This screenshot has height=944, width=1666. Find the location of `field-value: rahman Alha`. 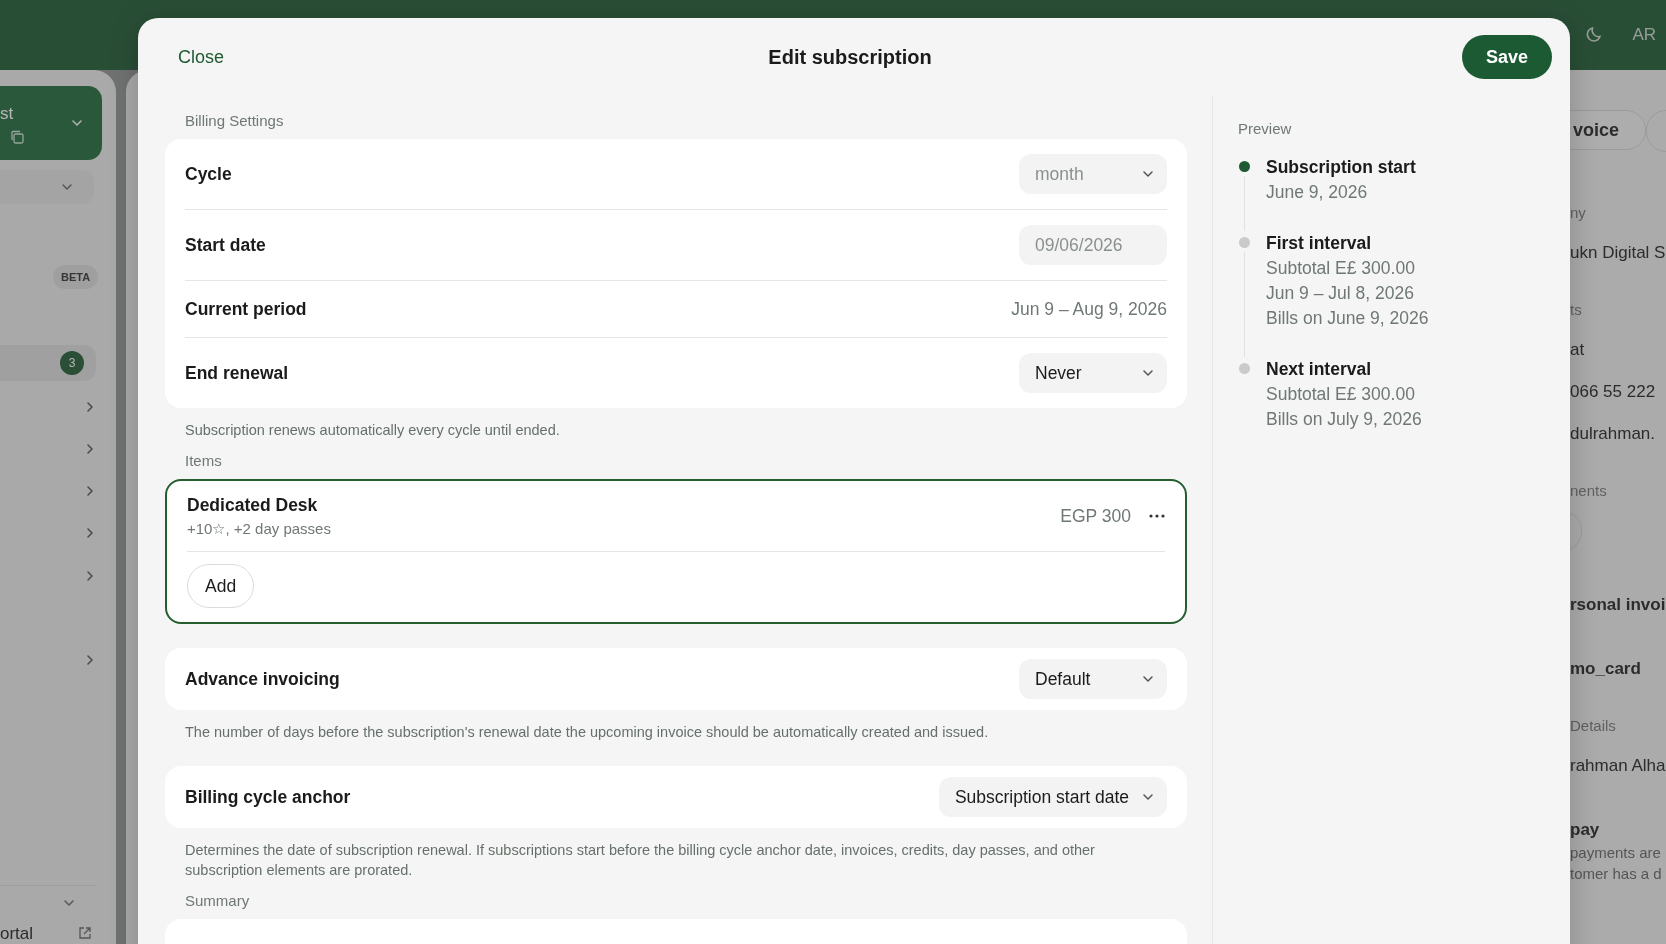

field-value: rahman Alha is located at coordinates (1618, 766).